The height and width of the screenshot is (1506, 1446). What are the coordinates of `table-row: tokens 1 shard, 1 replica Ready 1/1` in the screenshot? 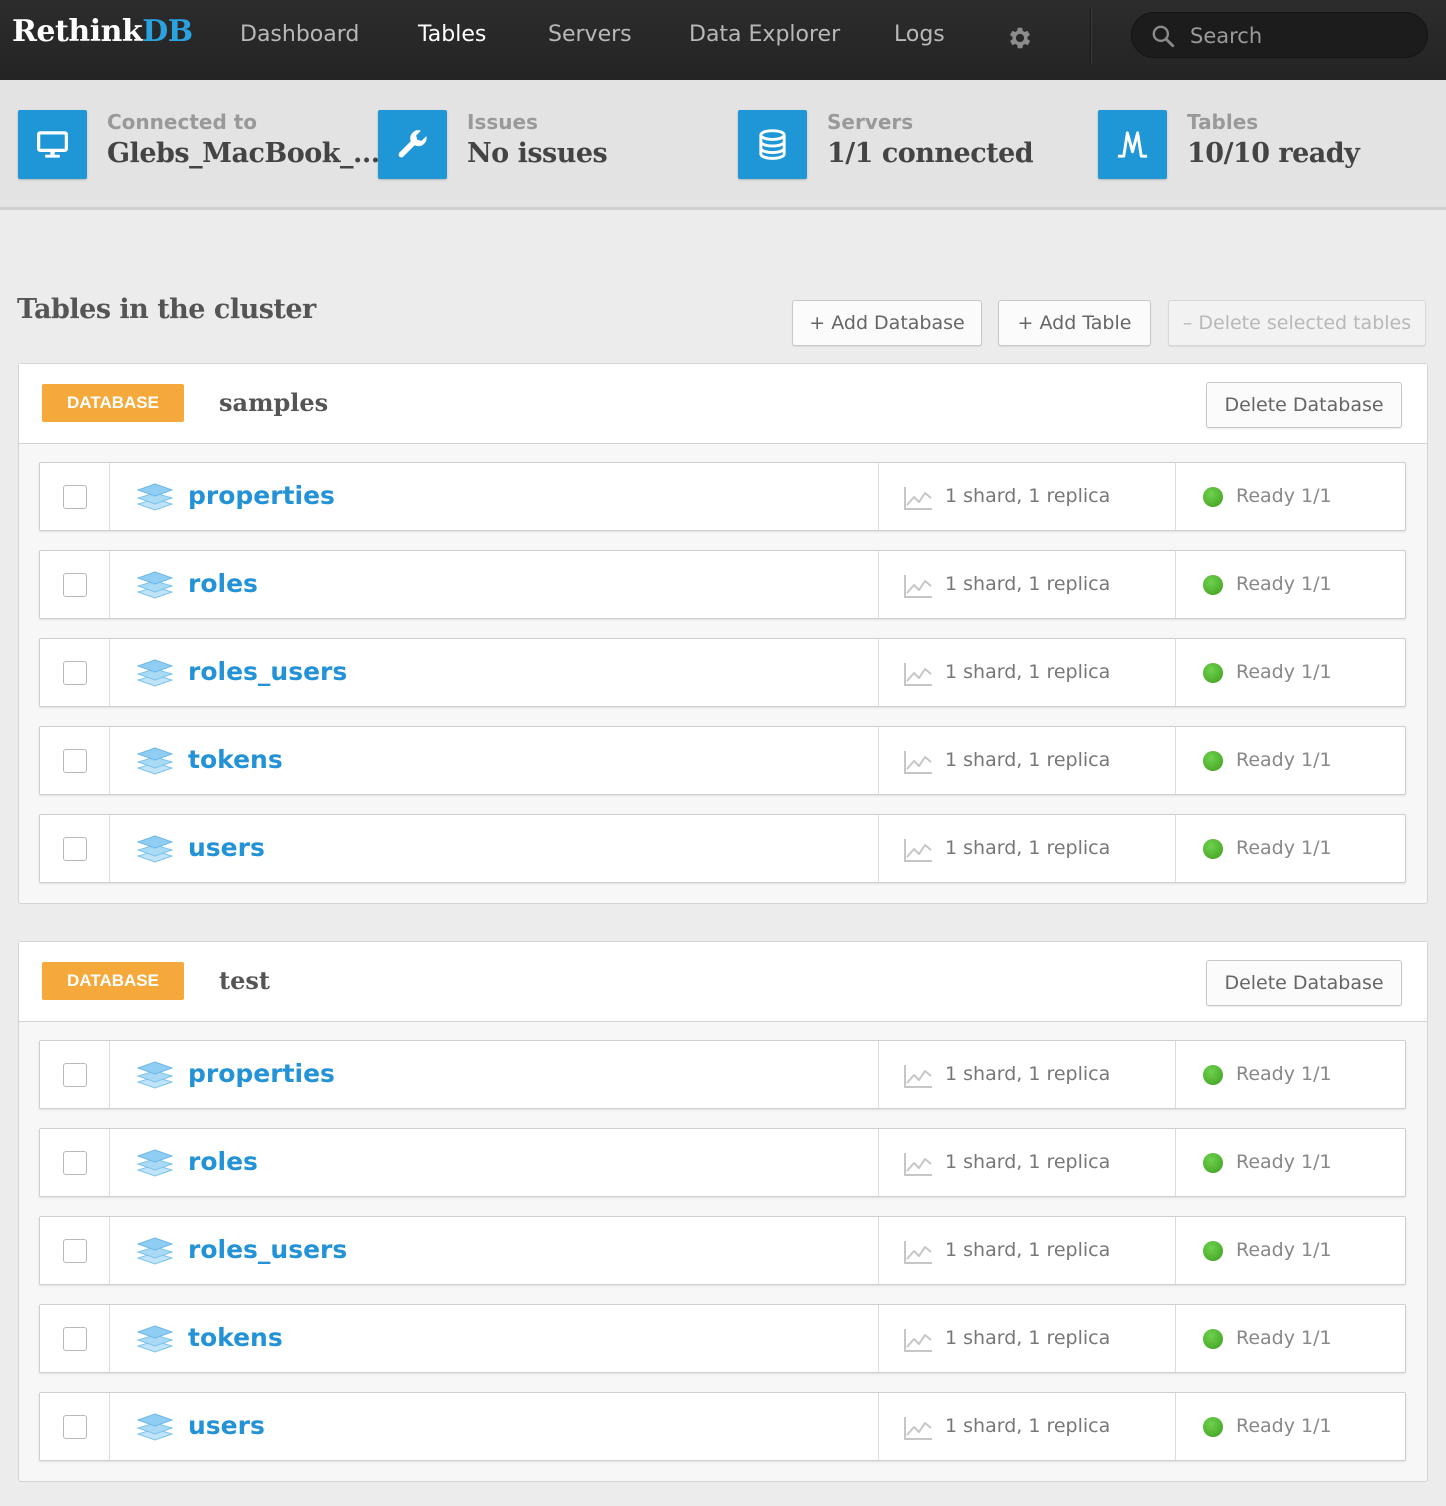 It's located at (722, 760).